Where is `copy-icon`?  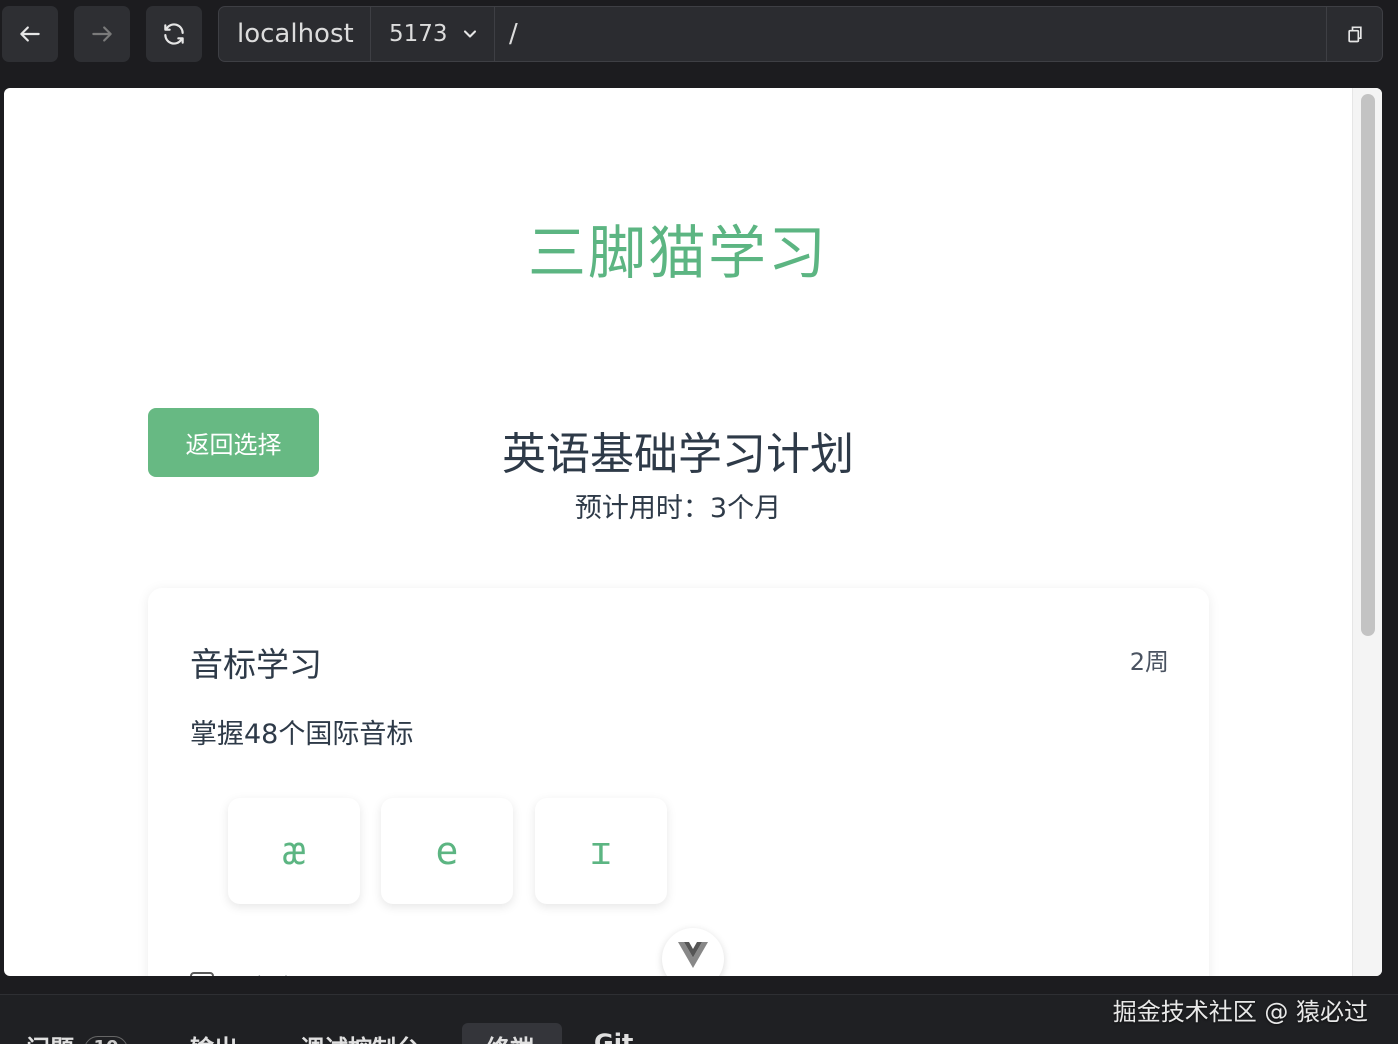
copy-icon is located at coordinates (1354, 34).